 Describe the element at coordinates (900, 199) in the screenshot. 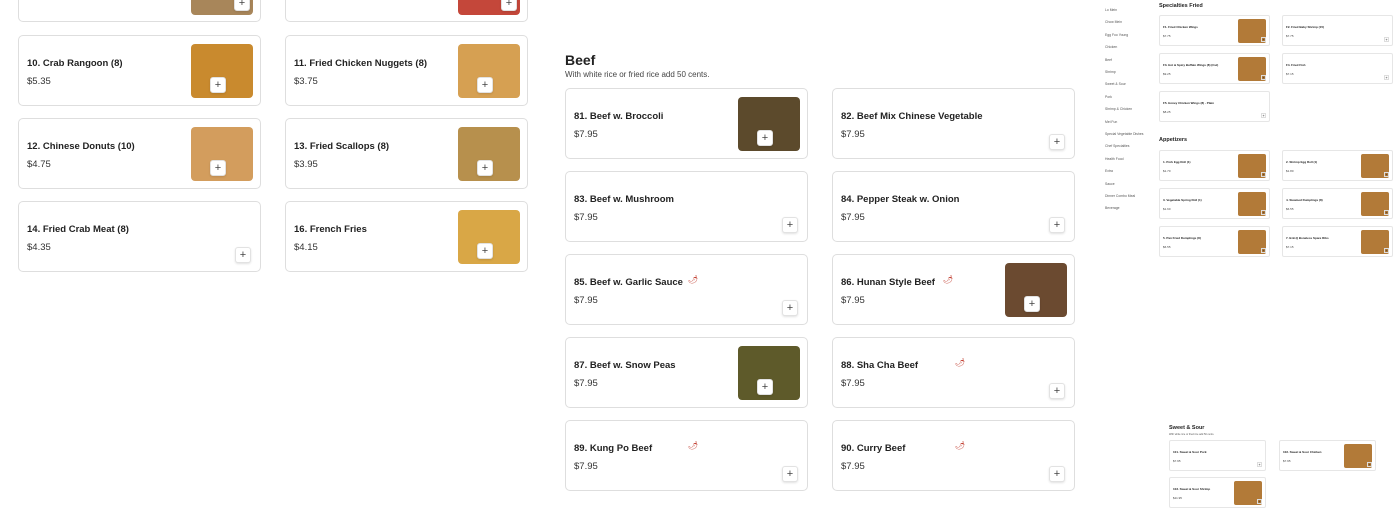

I see `item-name: 84. Pepper Steak w. Onion` at that location.